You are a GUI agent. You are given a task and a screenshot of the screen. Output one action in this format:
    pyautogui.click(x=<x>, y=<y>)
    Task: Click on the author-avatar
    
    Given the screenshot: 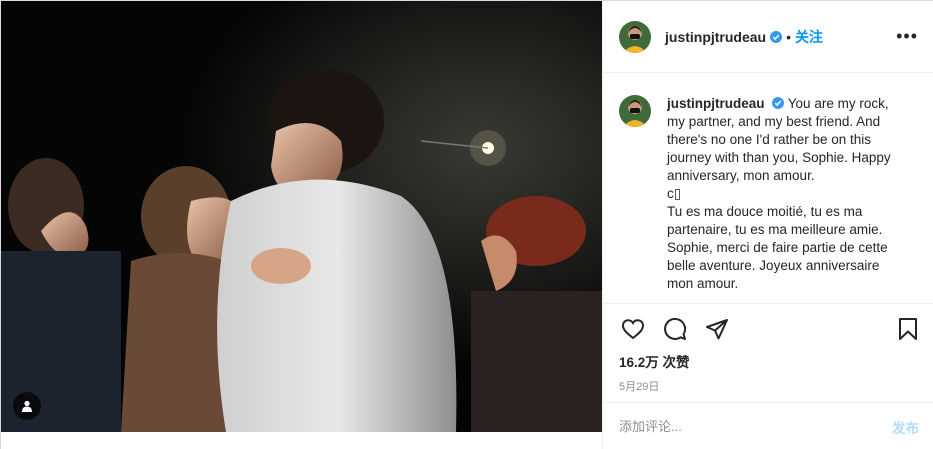 What is the action you would take?
    pyautogui.click(x=635, y=36)
    